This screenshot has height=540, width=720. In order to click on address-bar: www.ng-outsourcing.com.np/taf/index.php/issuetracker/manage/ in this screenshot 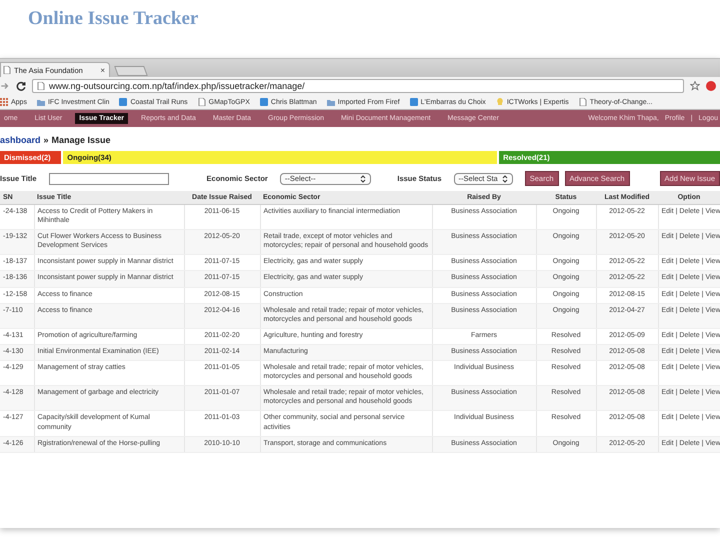, I will do `click(358, 86)`.